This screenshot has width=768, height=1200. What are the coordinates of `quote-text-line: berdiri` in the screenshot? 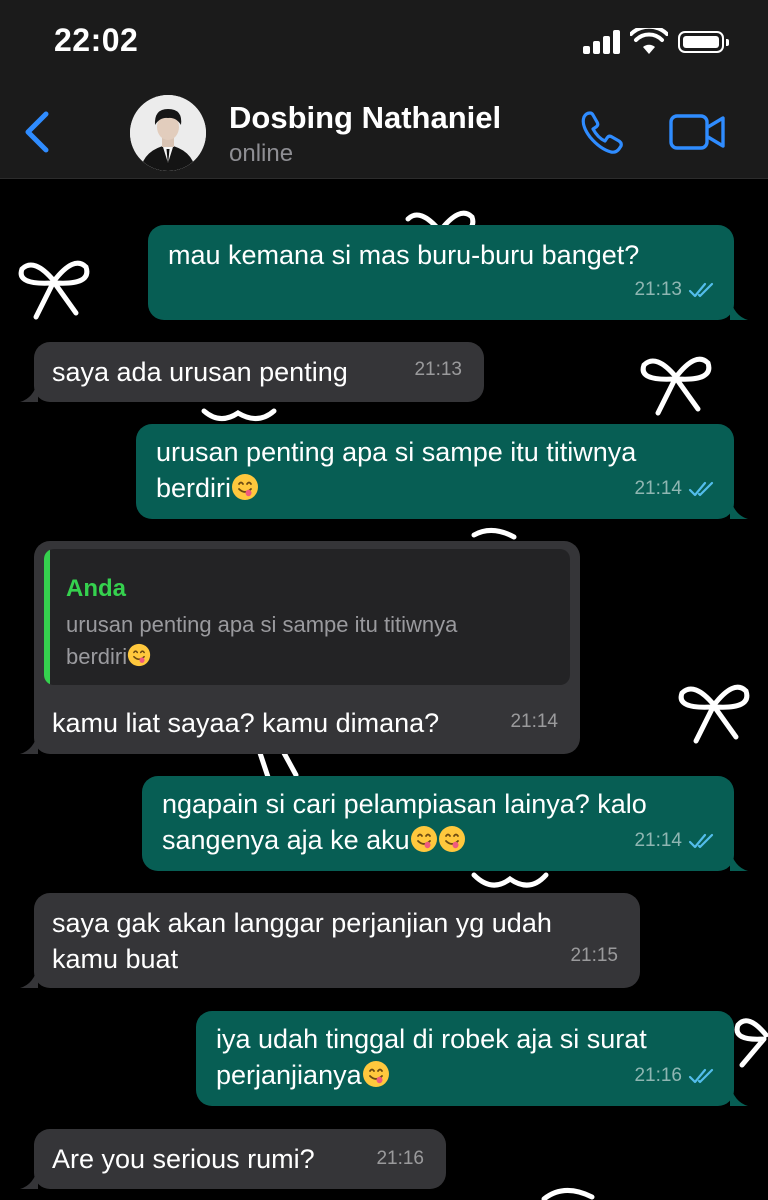 It's located at (306, 657).